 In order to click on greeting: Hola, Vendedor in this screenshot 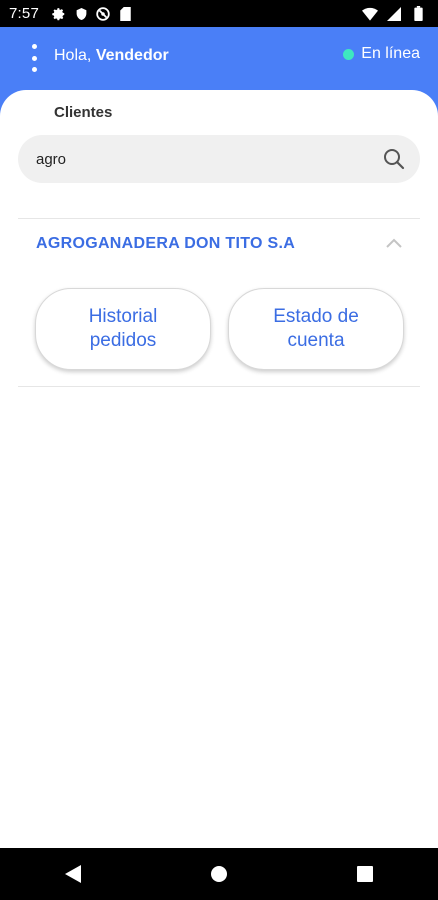, I will do `click(111, 56)`.